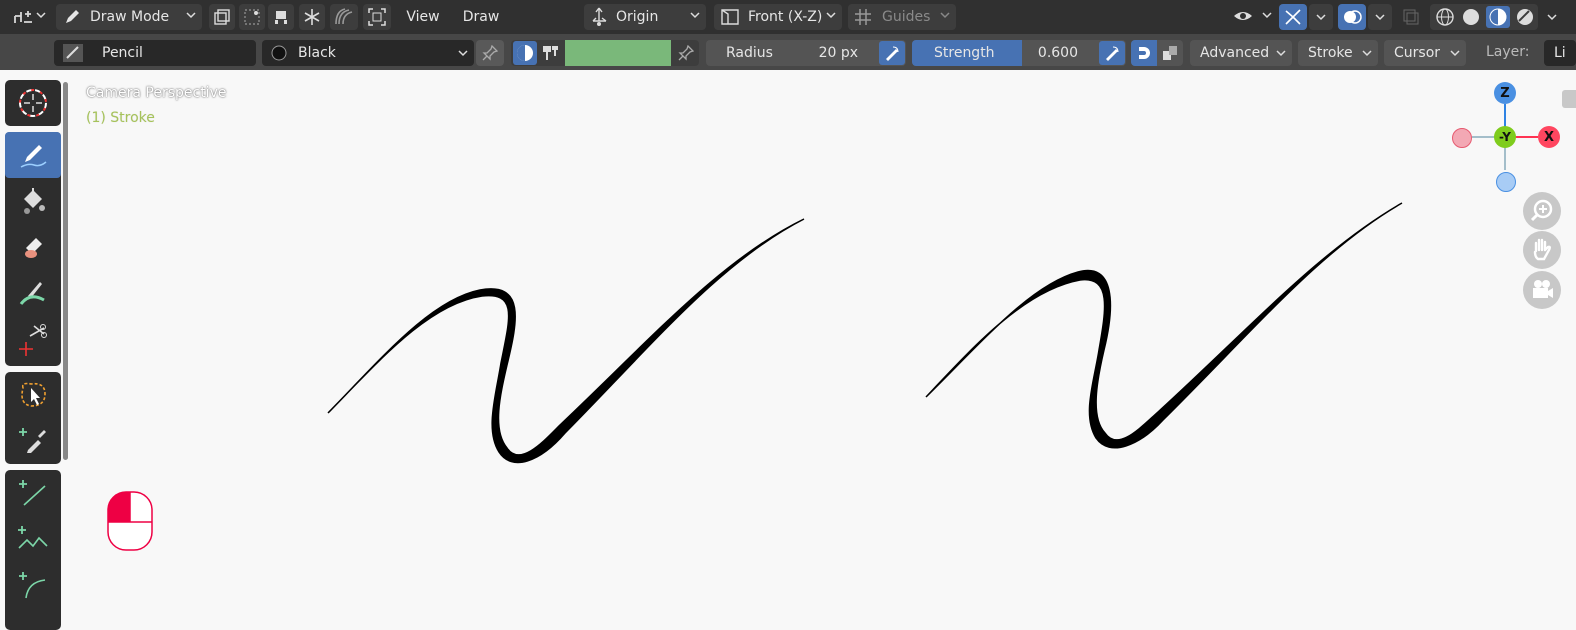 This screenshot has height=630, width=1576. What do you see at coordinates (906, 17) in the screenshot?
I see `guides-label: Guides` at bounding box center [906, 17].